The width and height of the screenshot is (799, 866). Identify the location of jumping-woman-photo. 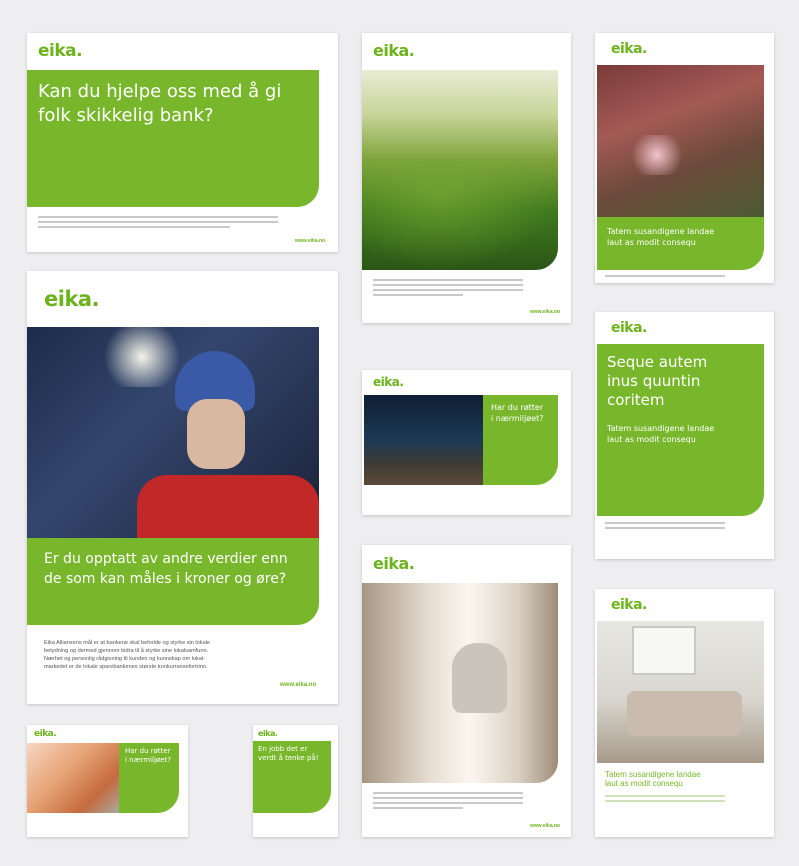
(460, 683).